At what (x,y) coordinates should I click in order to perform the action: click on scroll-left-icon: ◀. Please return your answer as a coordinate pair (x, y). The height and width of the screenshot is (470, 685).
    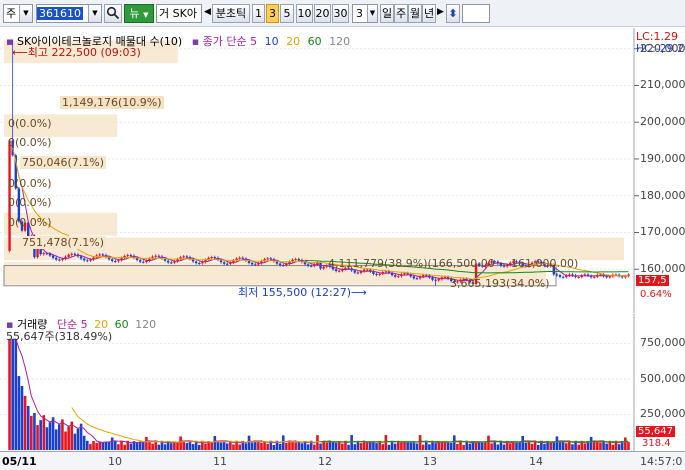
    Looking at the image, I should click on (208, 13).